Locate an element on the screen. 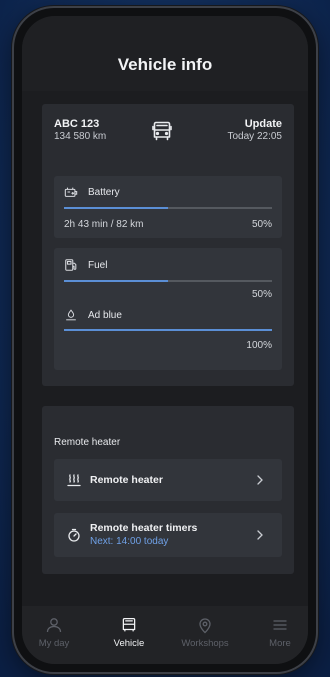 This screenshot has height=677, width=330. next-timer-text: Next: 14:00 today is located at coordinates (129, 541).